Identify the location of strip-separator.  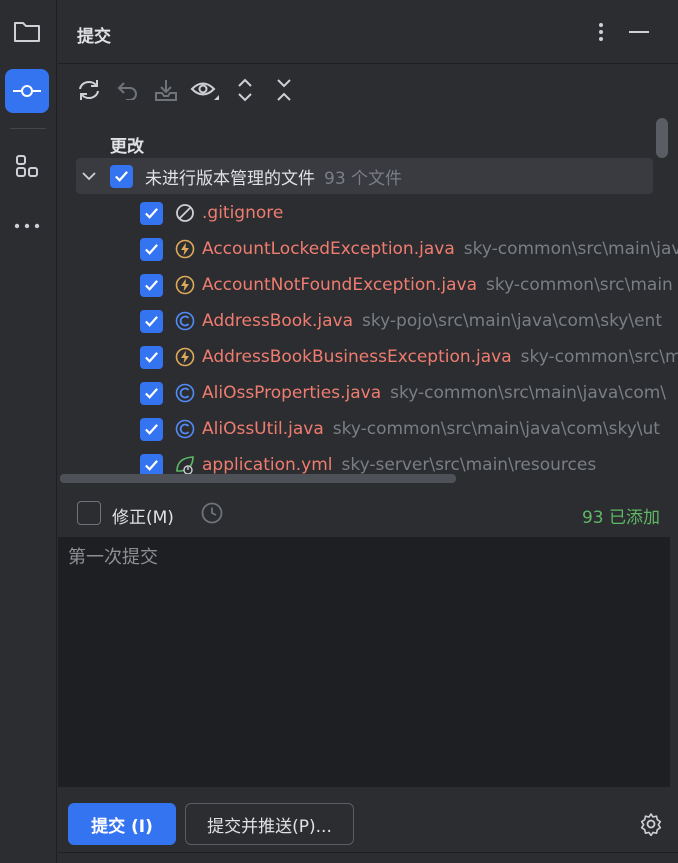
(28, 128).